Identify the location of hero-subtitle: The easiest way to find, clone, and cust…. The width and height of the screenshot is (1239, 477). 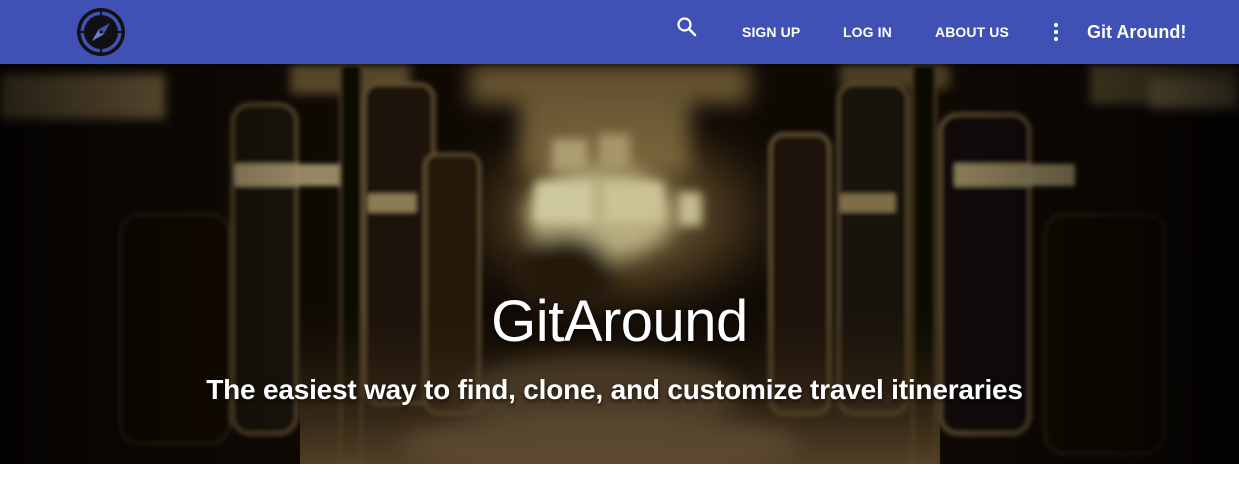
(614, 389).